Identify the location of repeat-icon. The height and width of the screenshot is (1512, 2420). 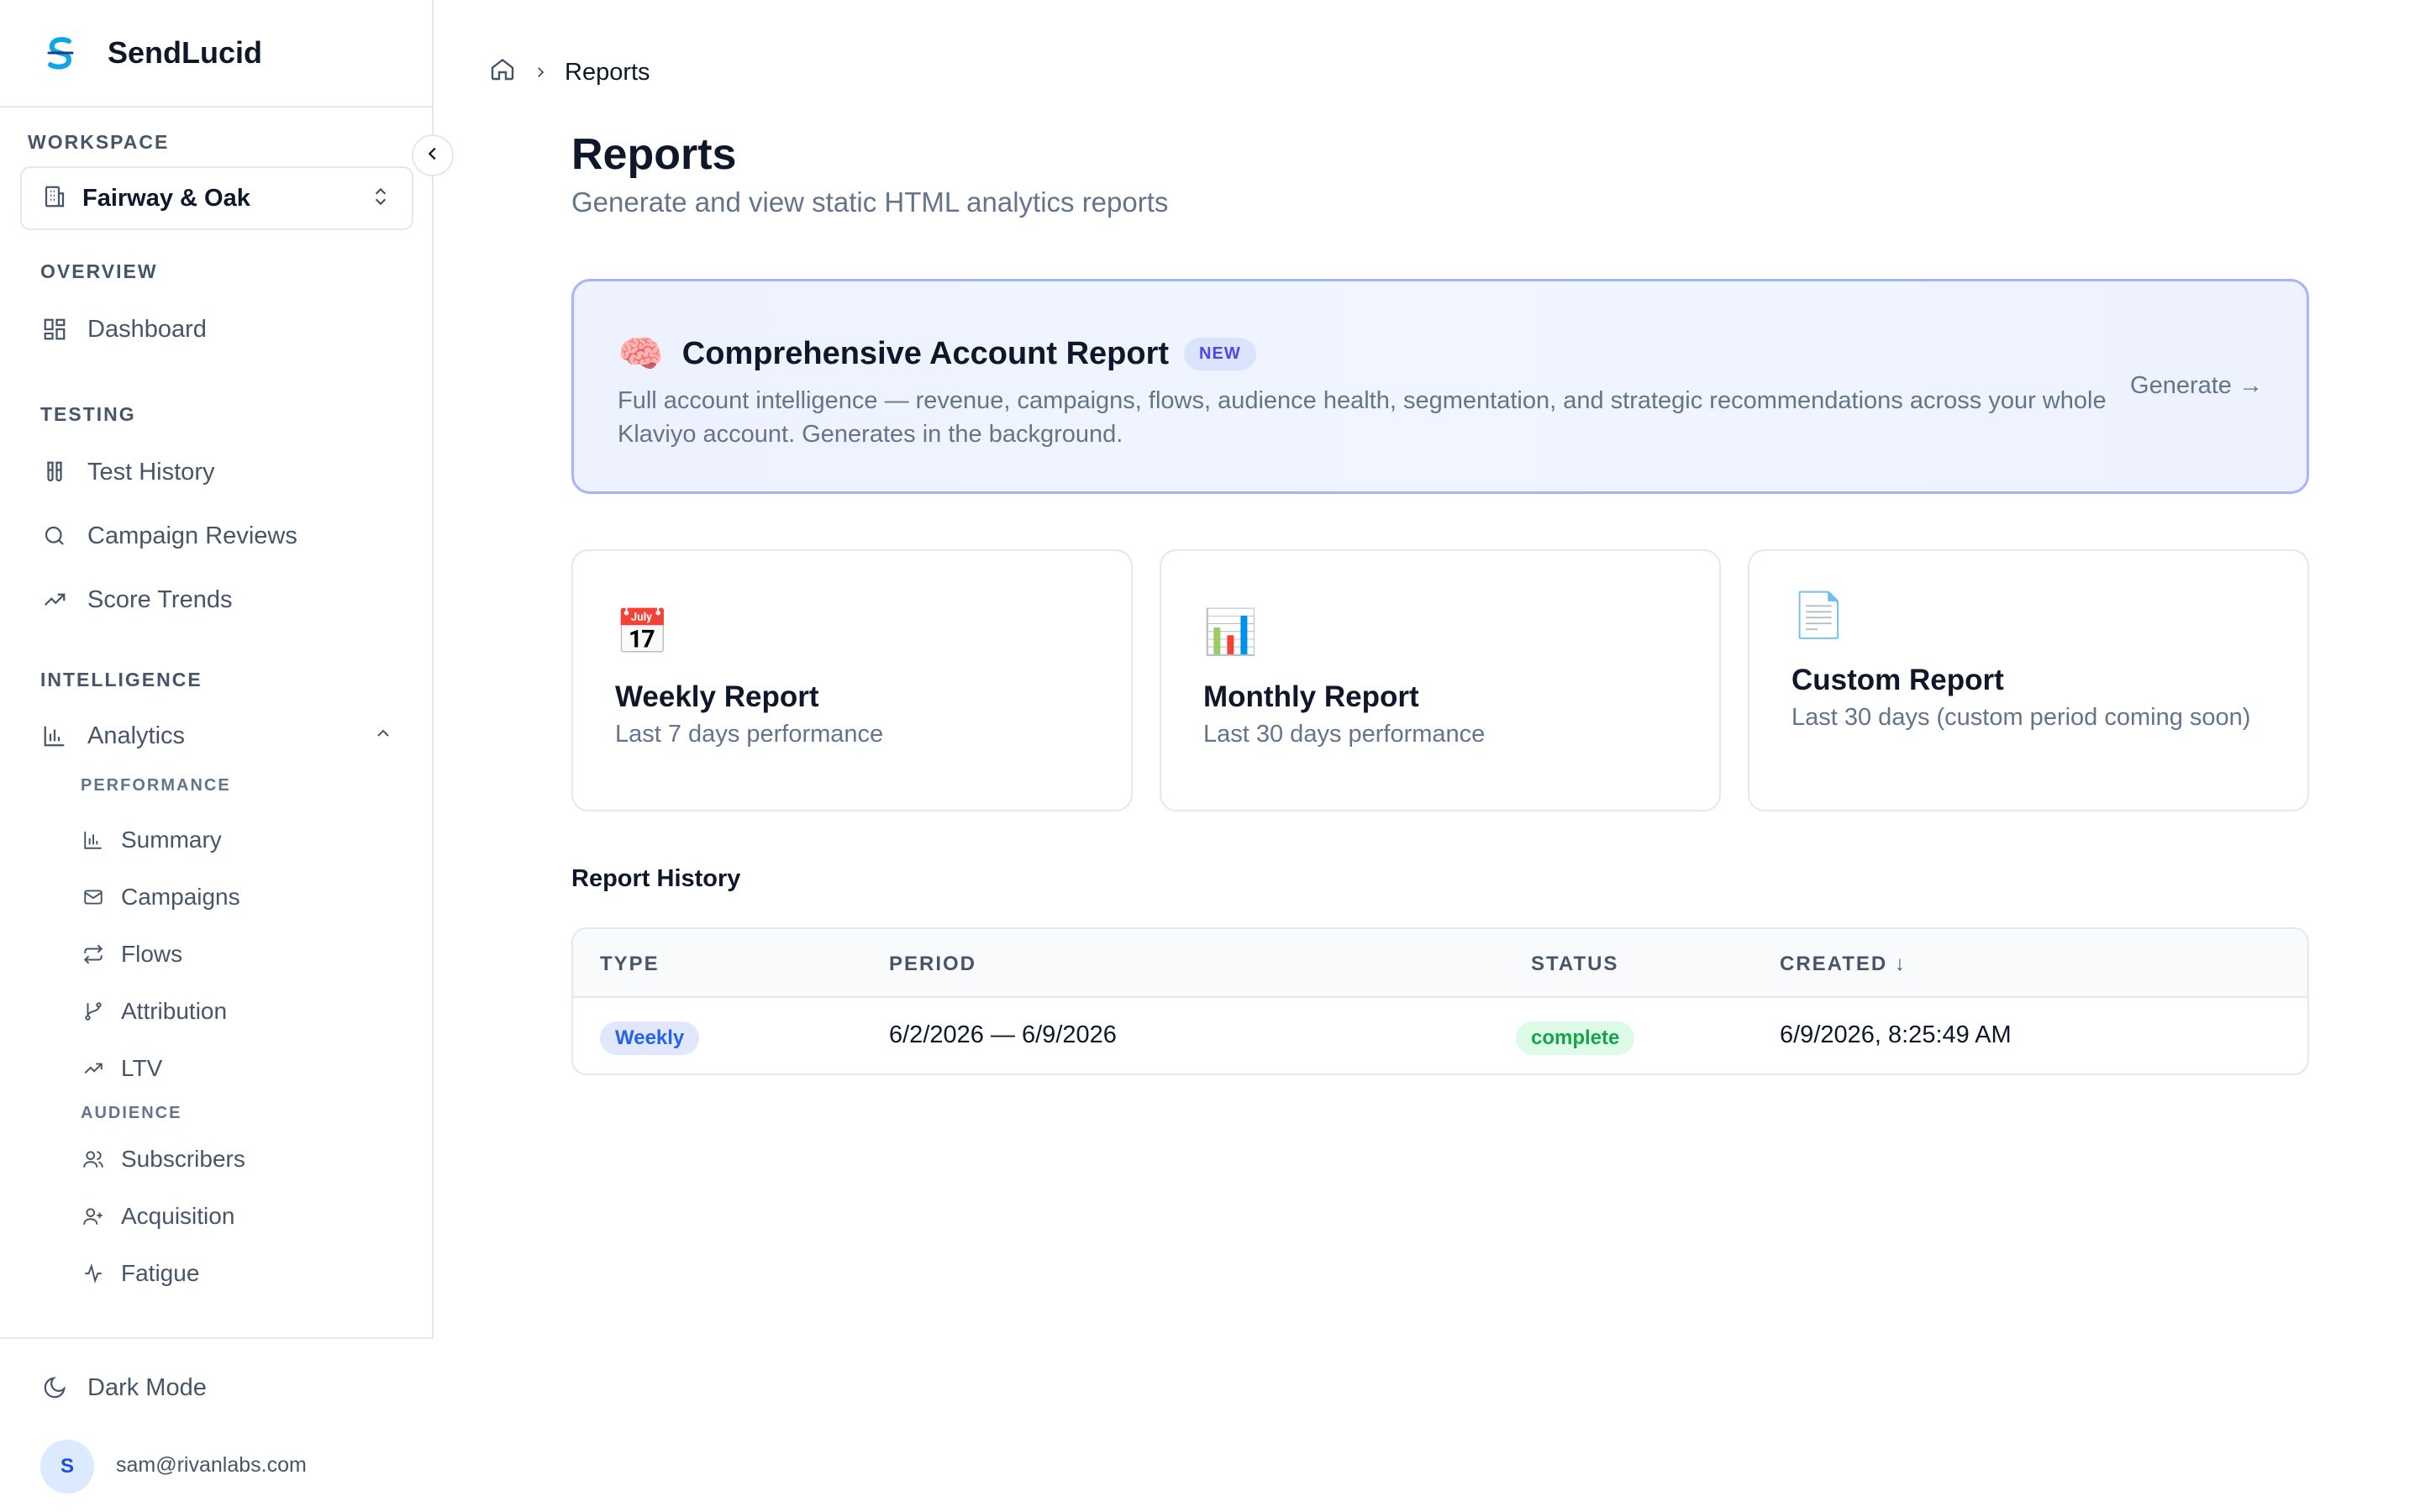
(94, 954).